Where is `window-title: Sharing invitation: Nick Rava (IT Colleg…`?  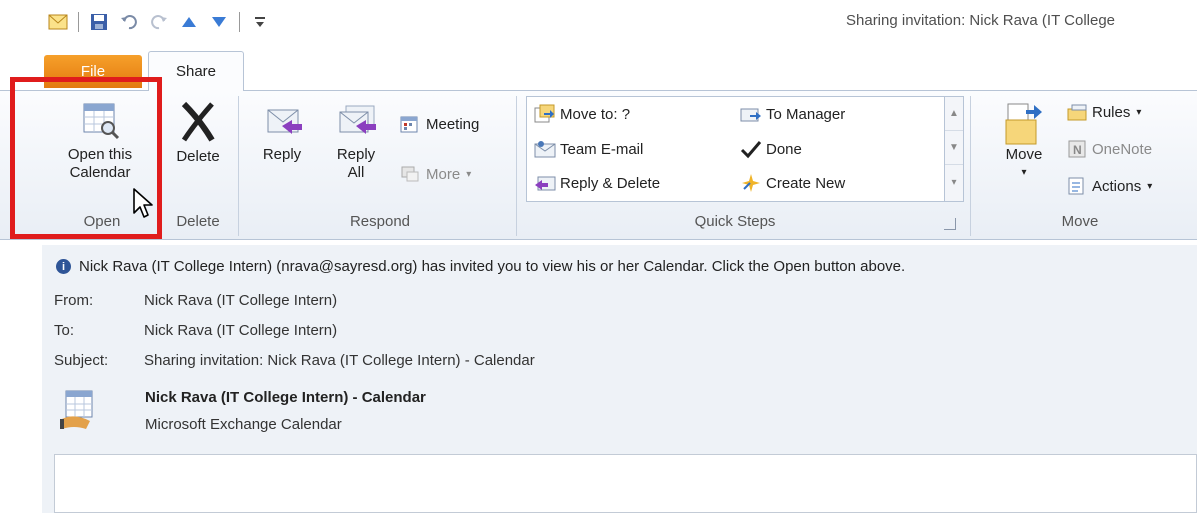 window-title: Sharing invitation: Nick Rava (IT Colleg… is located at coordinates (981, 20).